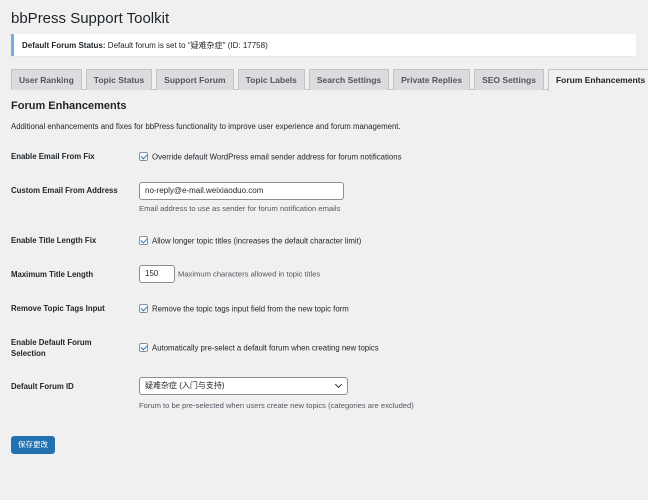 The width and height of the screenshot is (648, 500). I want to click on tab-search-settings: Search Settings, so click(349, 79).